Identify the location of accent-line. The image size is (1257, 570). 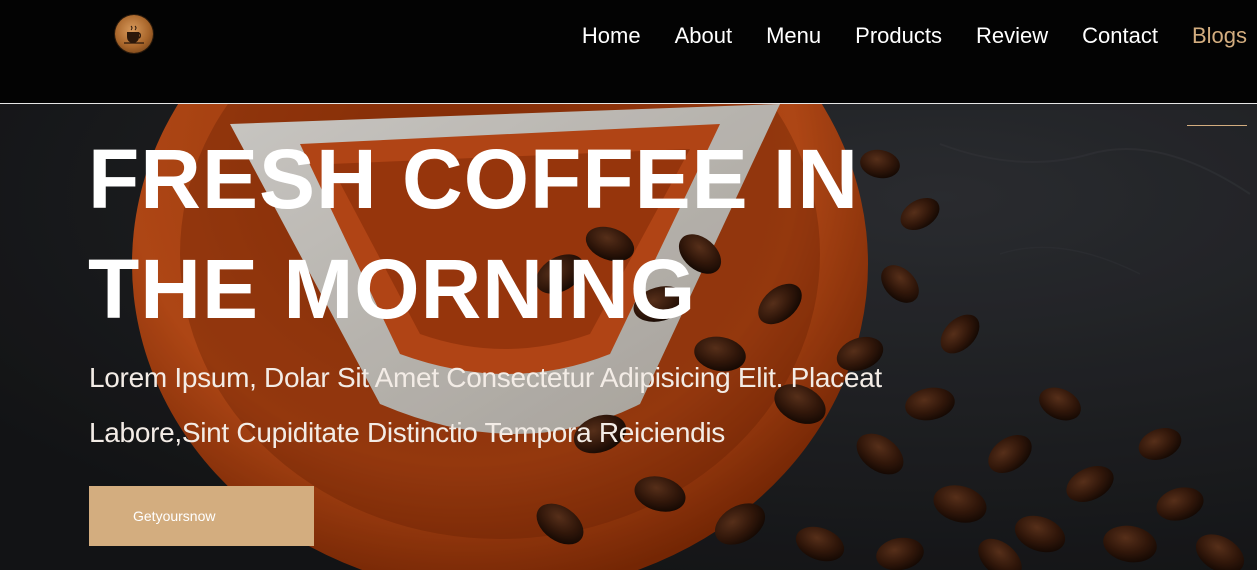
(1217, 125).